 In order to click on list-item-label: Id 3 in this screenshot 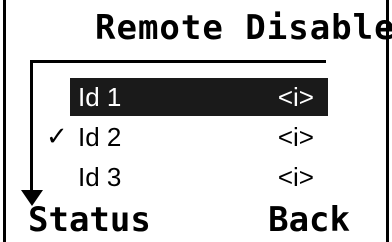, I will do `click(100, 177)`.